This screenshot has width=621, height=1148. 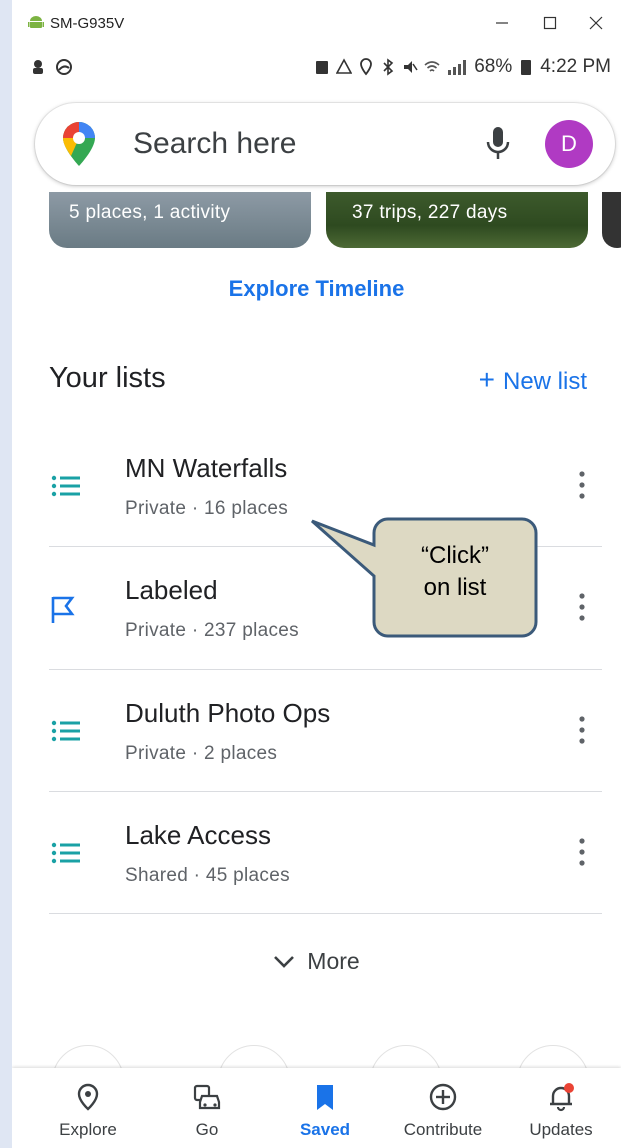 What do you see at coordinates (443, 1129) in the screenshot?
I see `nav-label: Contribute` at bounding box center [443, 1129].